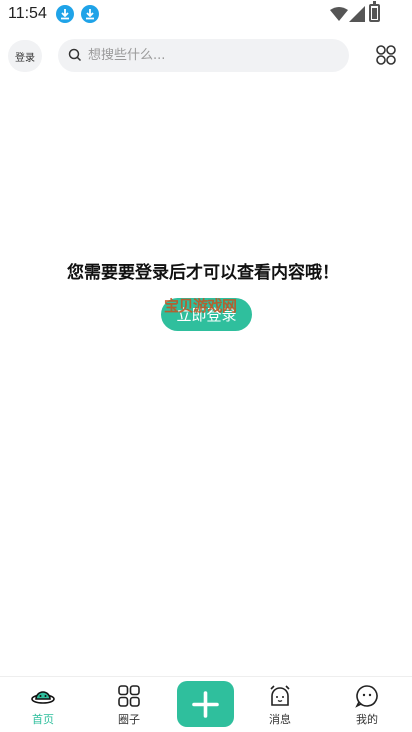  I want to click on alarm-bell-icon, so click(280, 695).